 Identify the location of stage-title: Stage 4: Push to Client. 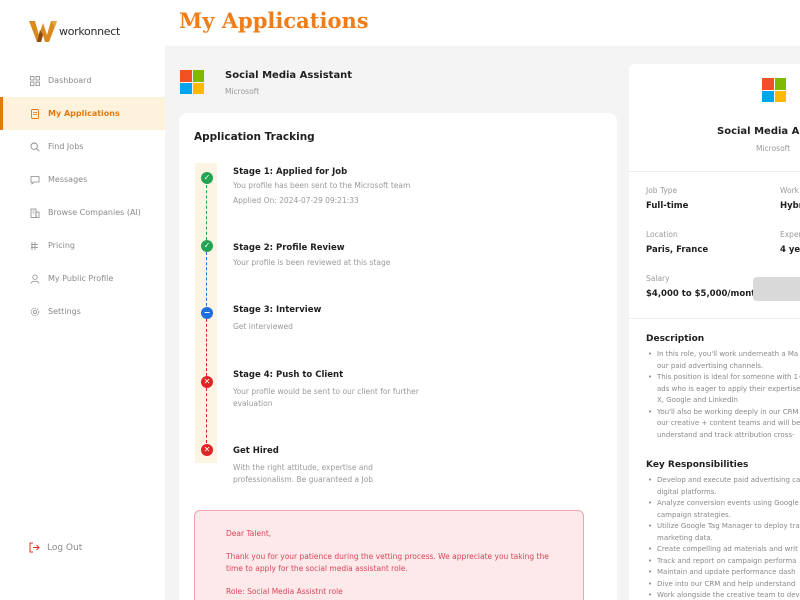
(288, 375).